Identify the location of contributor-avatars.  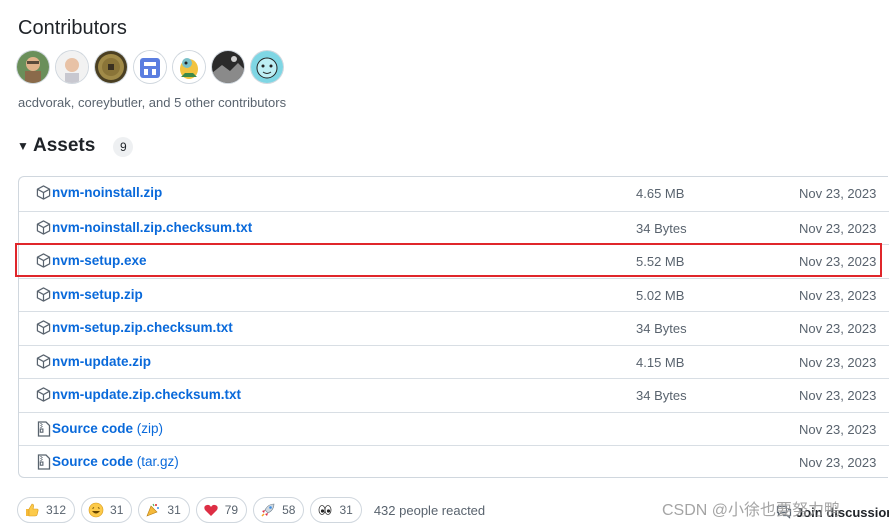
(150, 67).